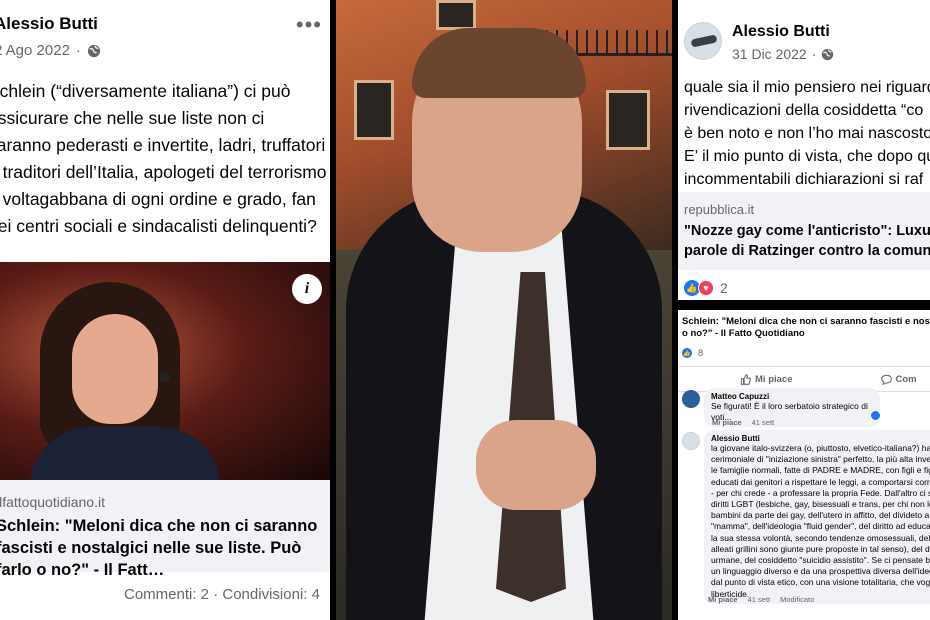 Image resolution: width=930 pixels, height=620 pixels. What do you see at coordinates (35, 50) in the screenshot?
I see `post-date-text: 2 Ago 2022` at bounding box center [35, 50].